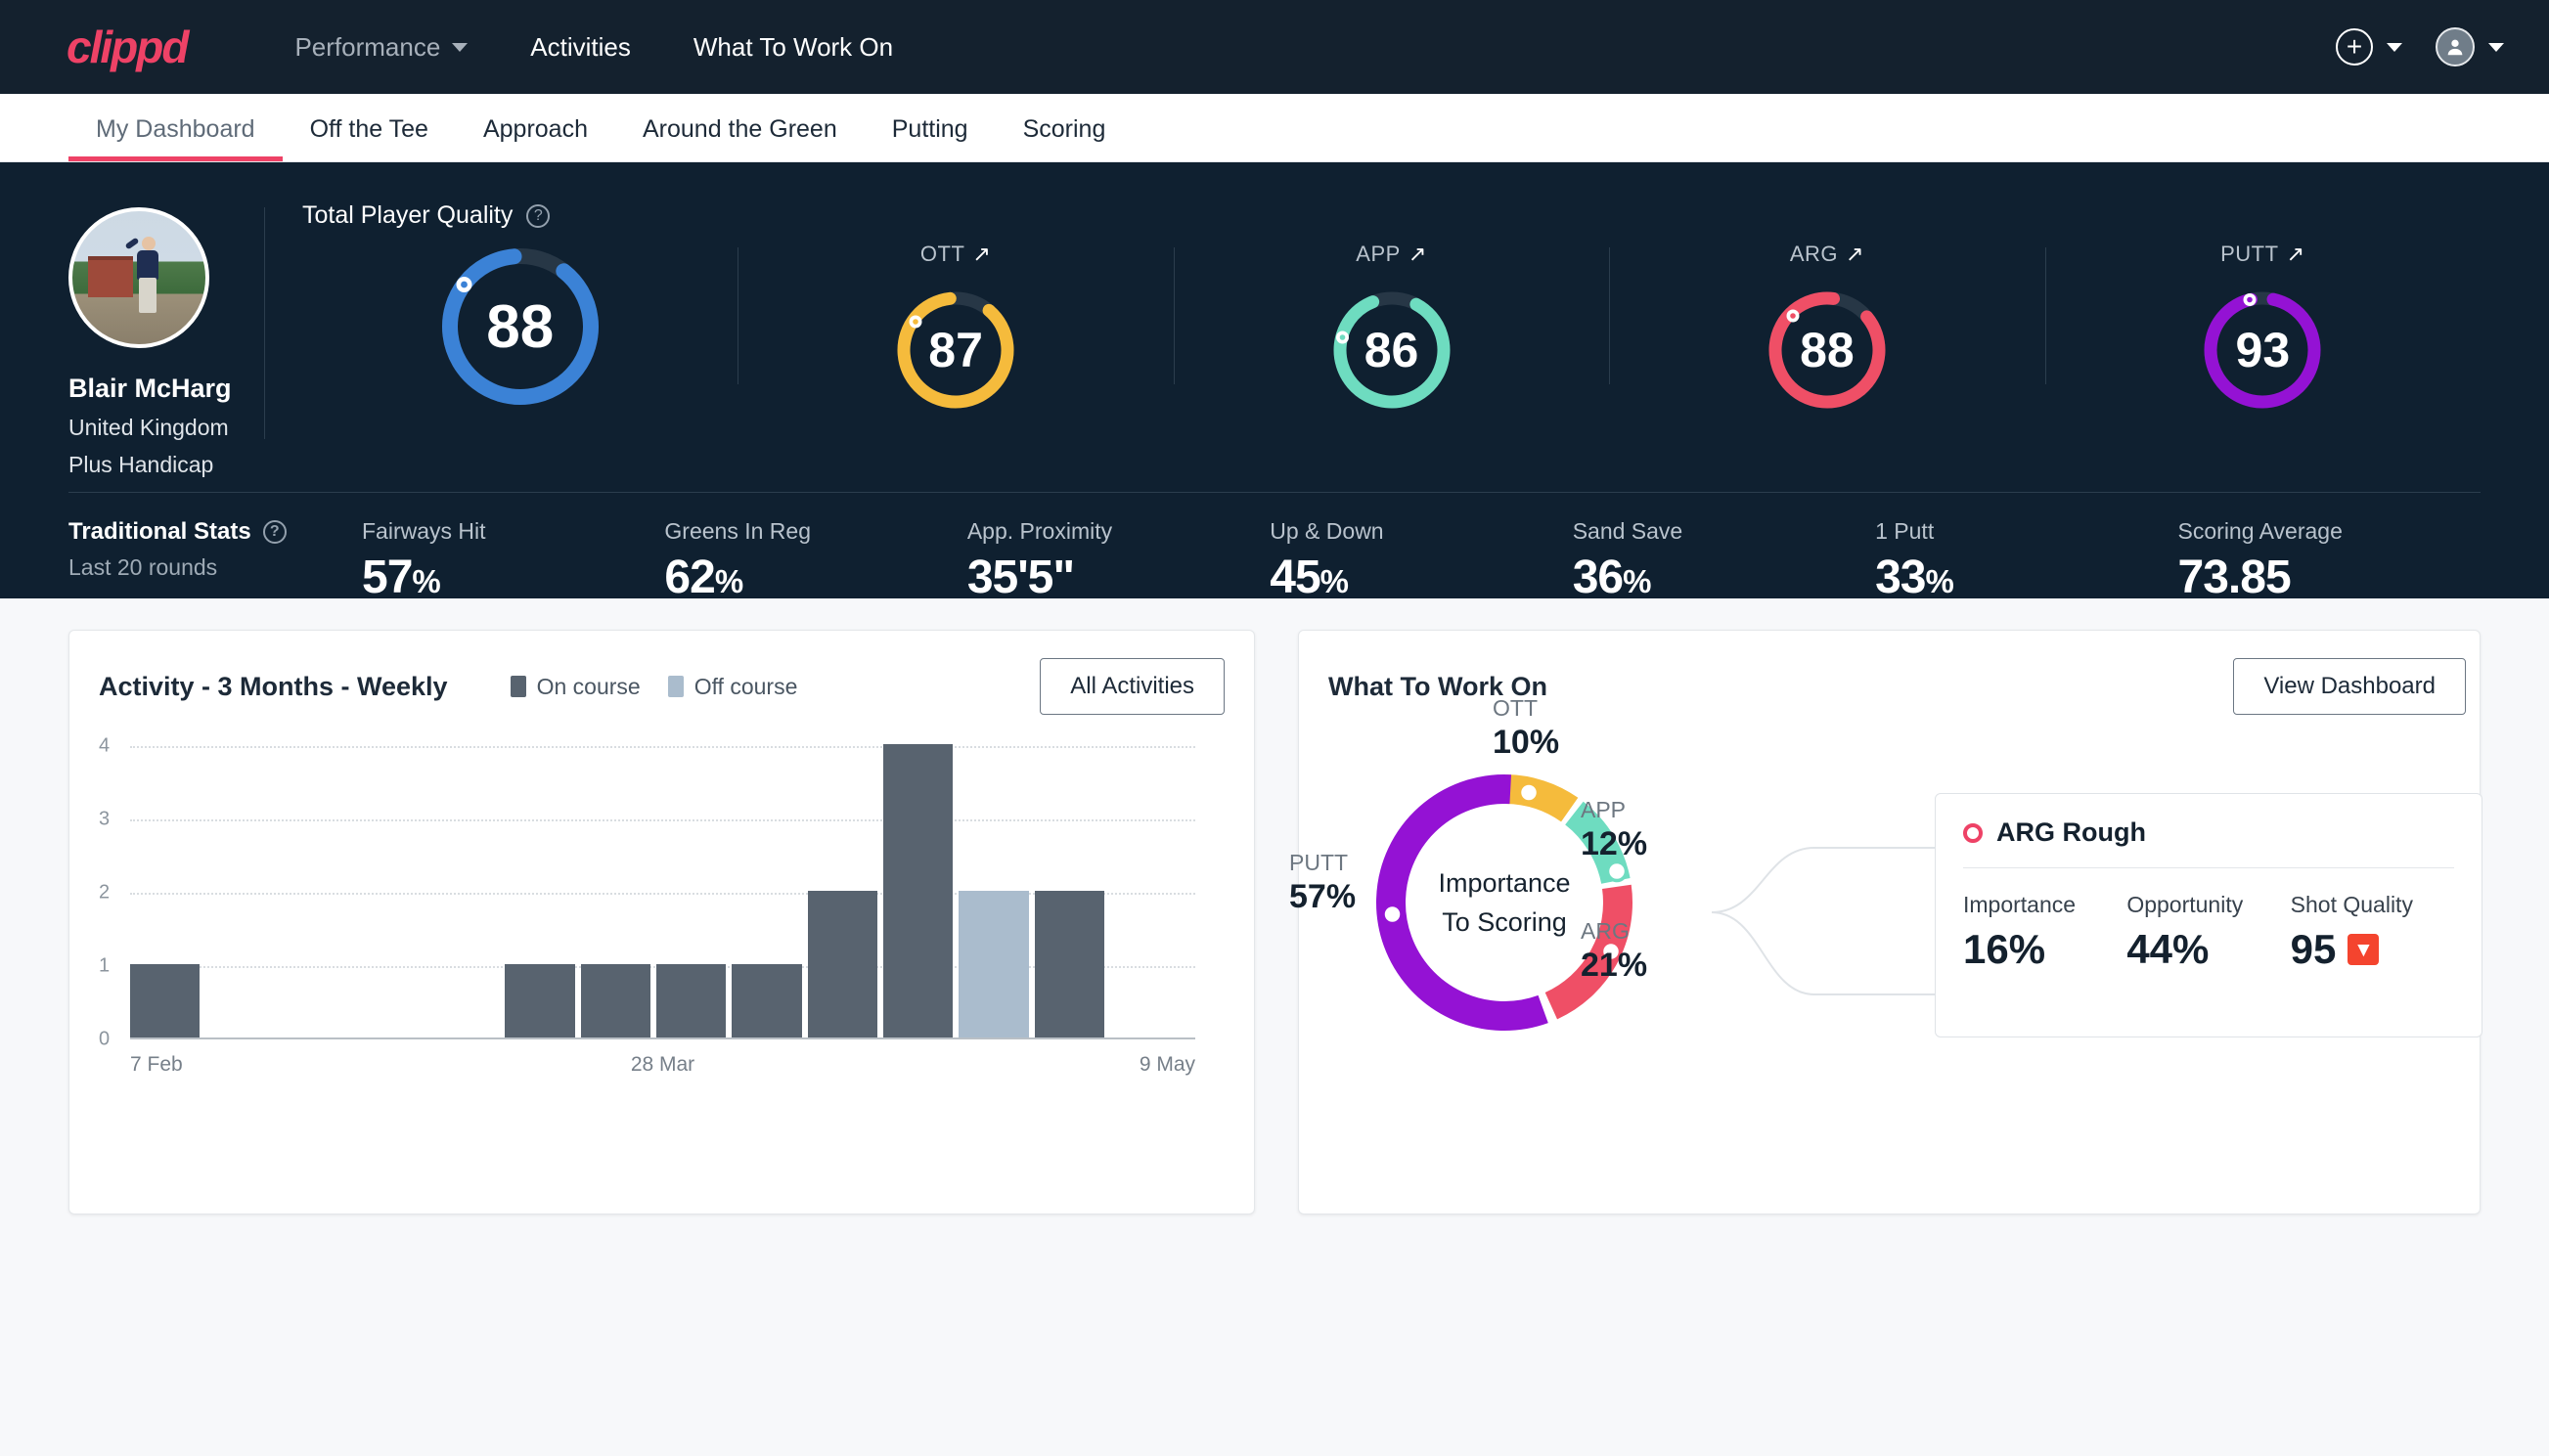 The width and height of the screenshot is (2549, 1456). What do you see at coordinates (1069, 964) in the screenshot?
I see `bar-w14` at bounding box center [1069, 964].